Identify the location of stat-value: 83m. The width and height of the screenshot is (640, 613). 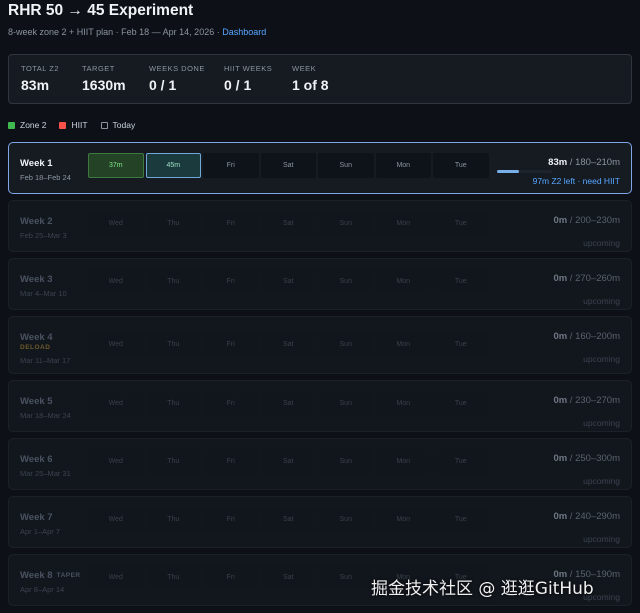
(35, 85).